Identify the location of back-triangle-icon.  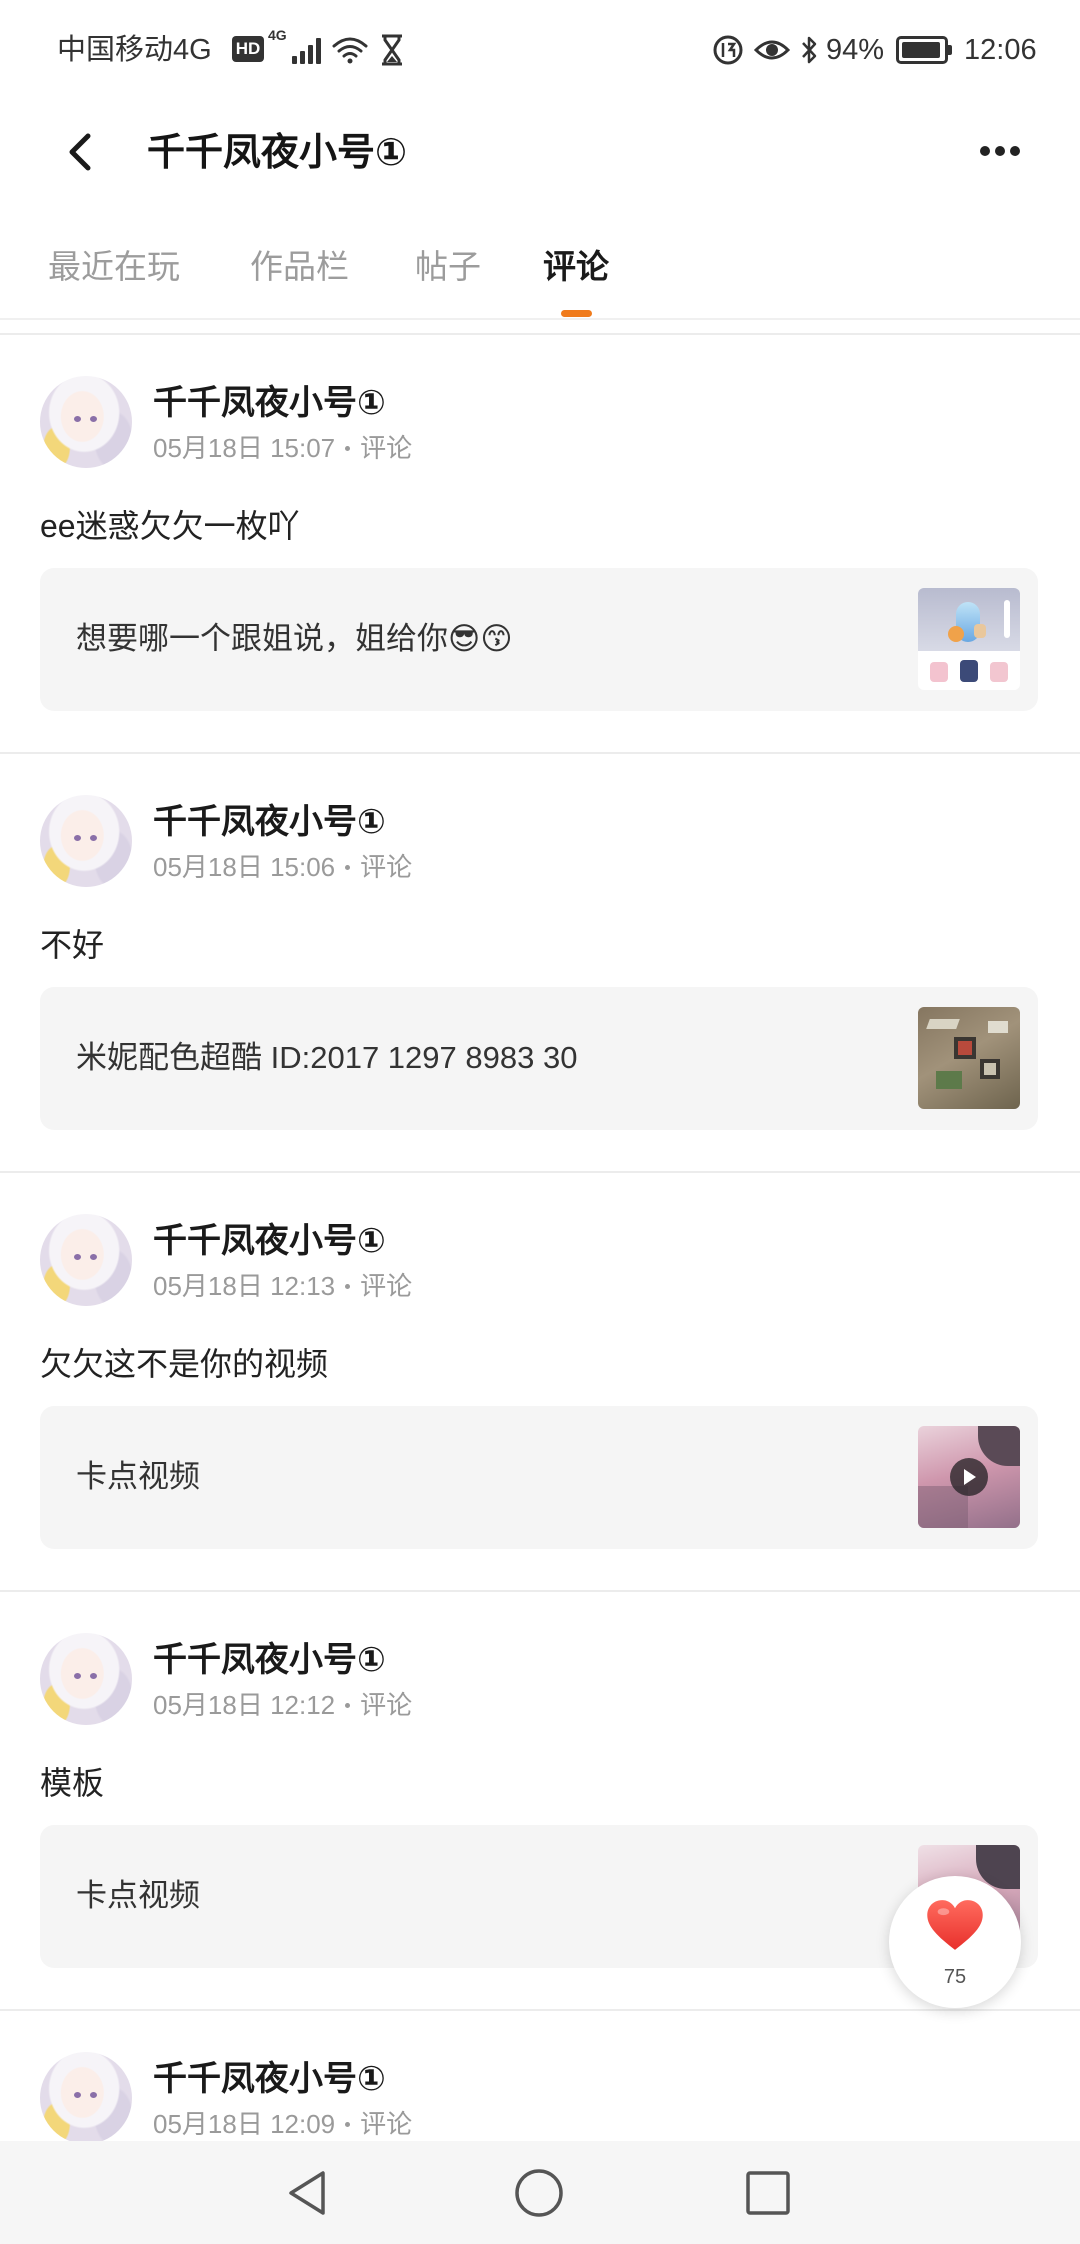
(309, 2193).